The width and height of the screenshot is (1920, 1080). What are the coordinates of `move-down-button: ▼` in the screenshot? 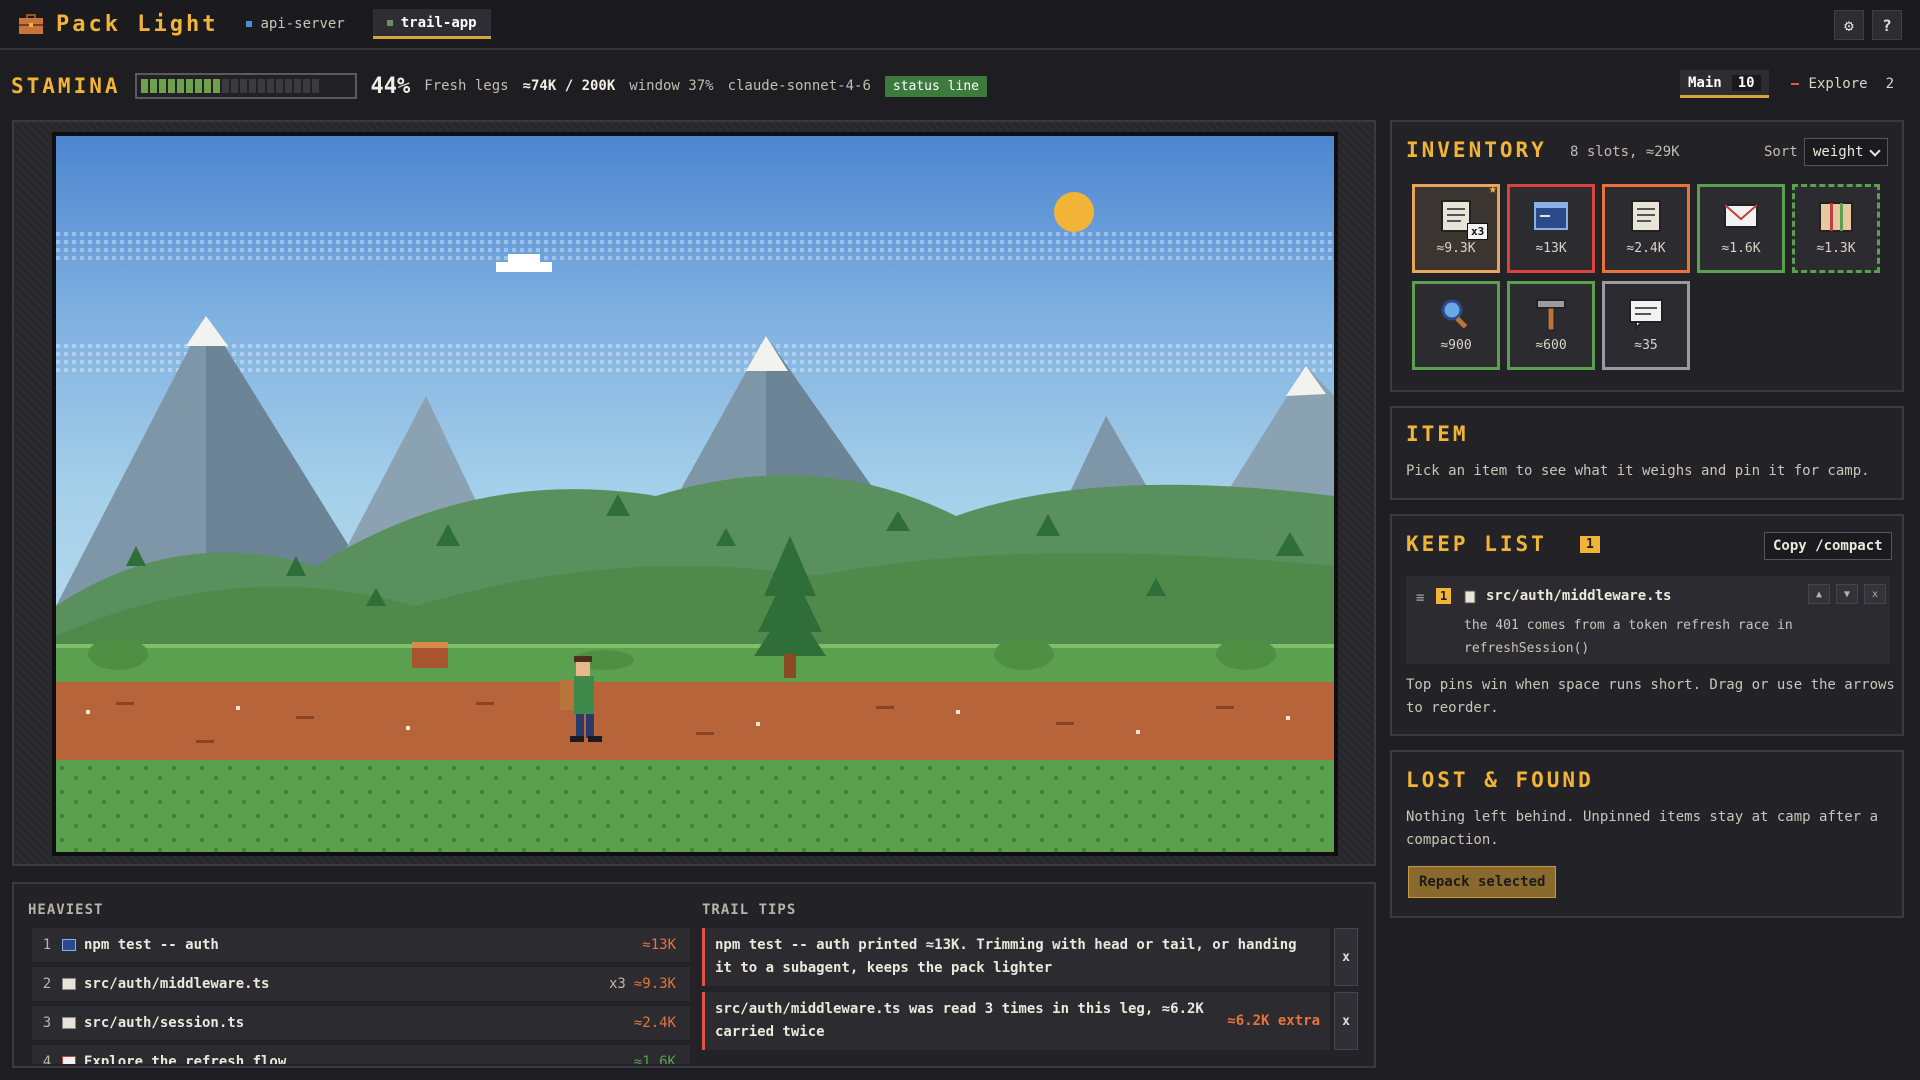 It's located at (1847, 594).